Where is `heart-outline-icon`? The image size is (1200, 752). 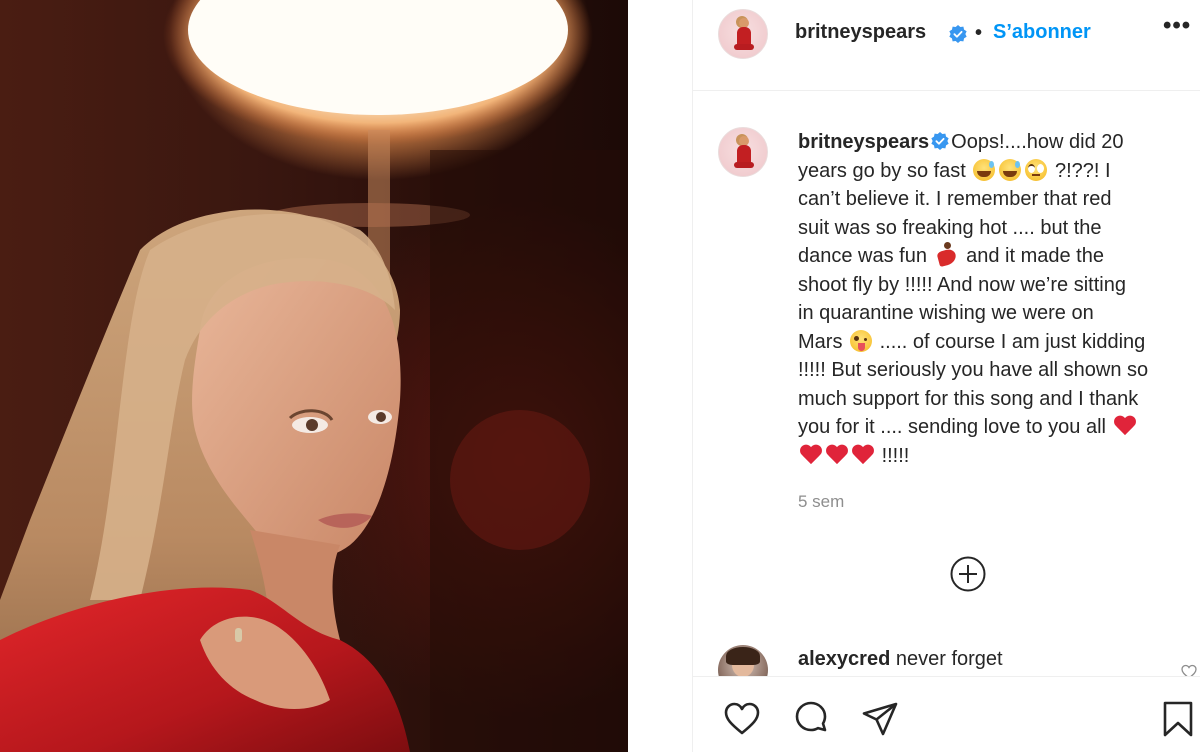
heart-outline-icon is located at coordinates (742, 718).